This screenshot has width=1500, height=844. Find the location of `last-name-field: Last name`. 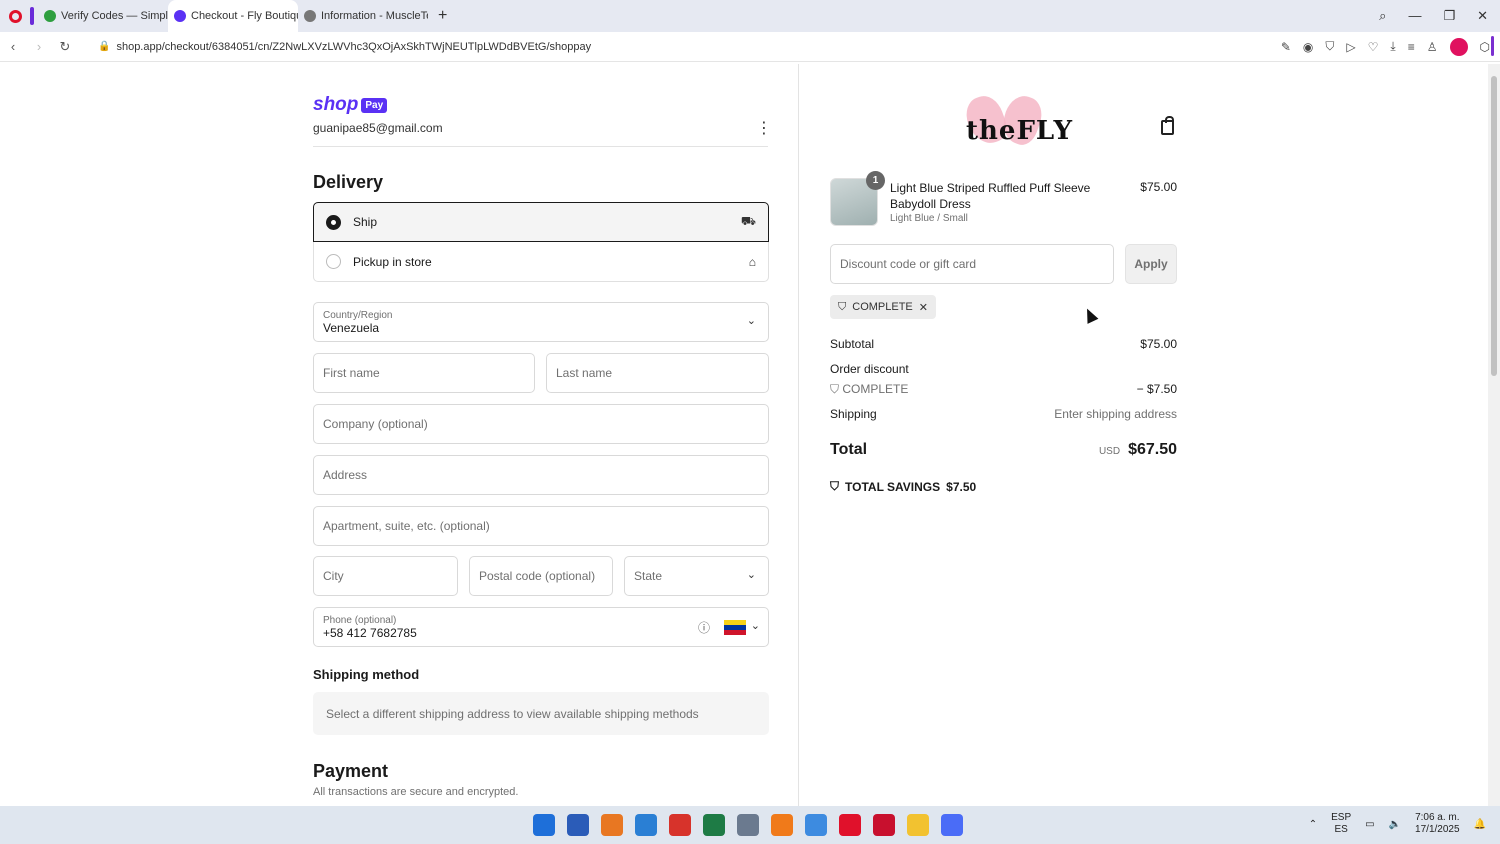

last-name-field: Last name is located at coordinates (657, 373).